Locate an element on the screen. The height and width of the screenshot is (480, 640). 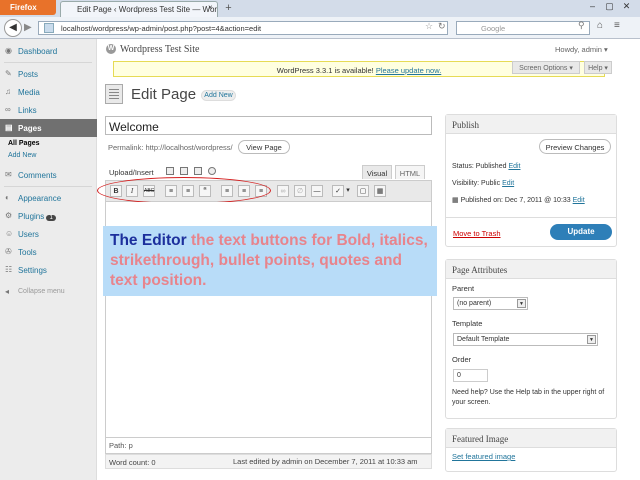
comment-icon: ✉ is located at coordinates (8, 174).